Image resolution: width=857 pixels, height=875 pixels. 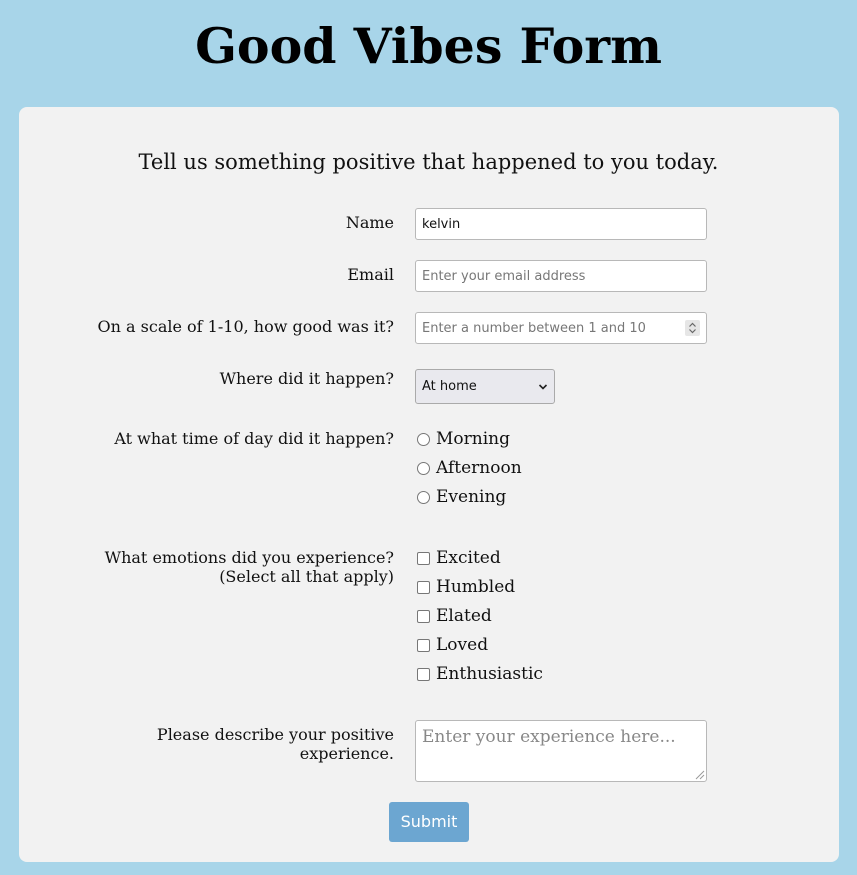 What do you see at coordinates (561, 751) in the screenshot?
I see `description-textarea` at bounding box center [561, 751].